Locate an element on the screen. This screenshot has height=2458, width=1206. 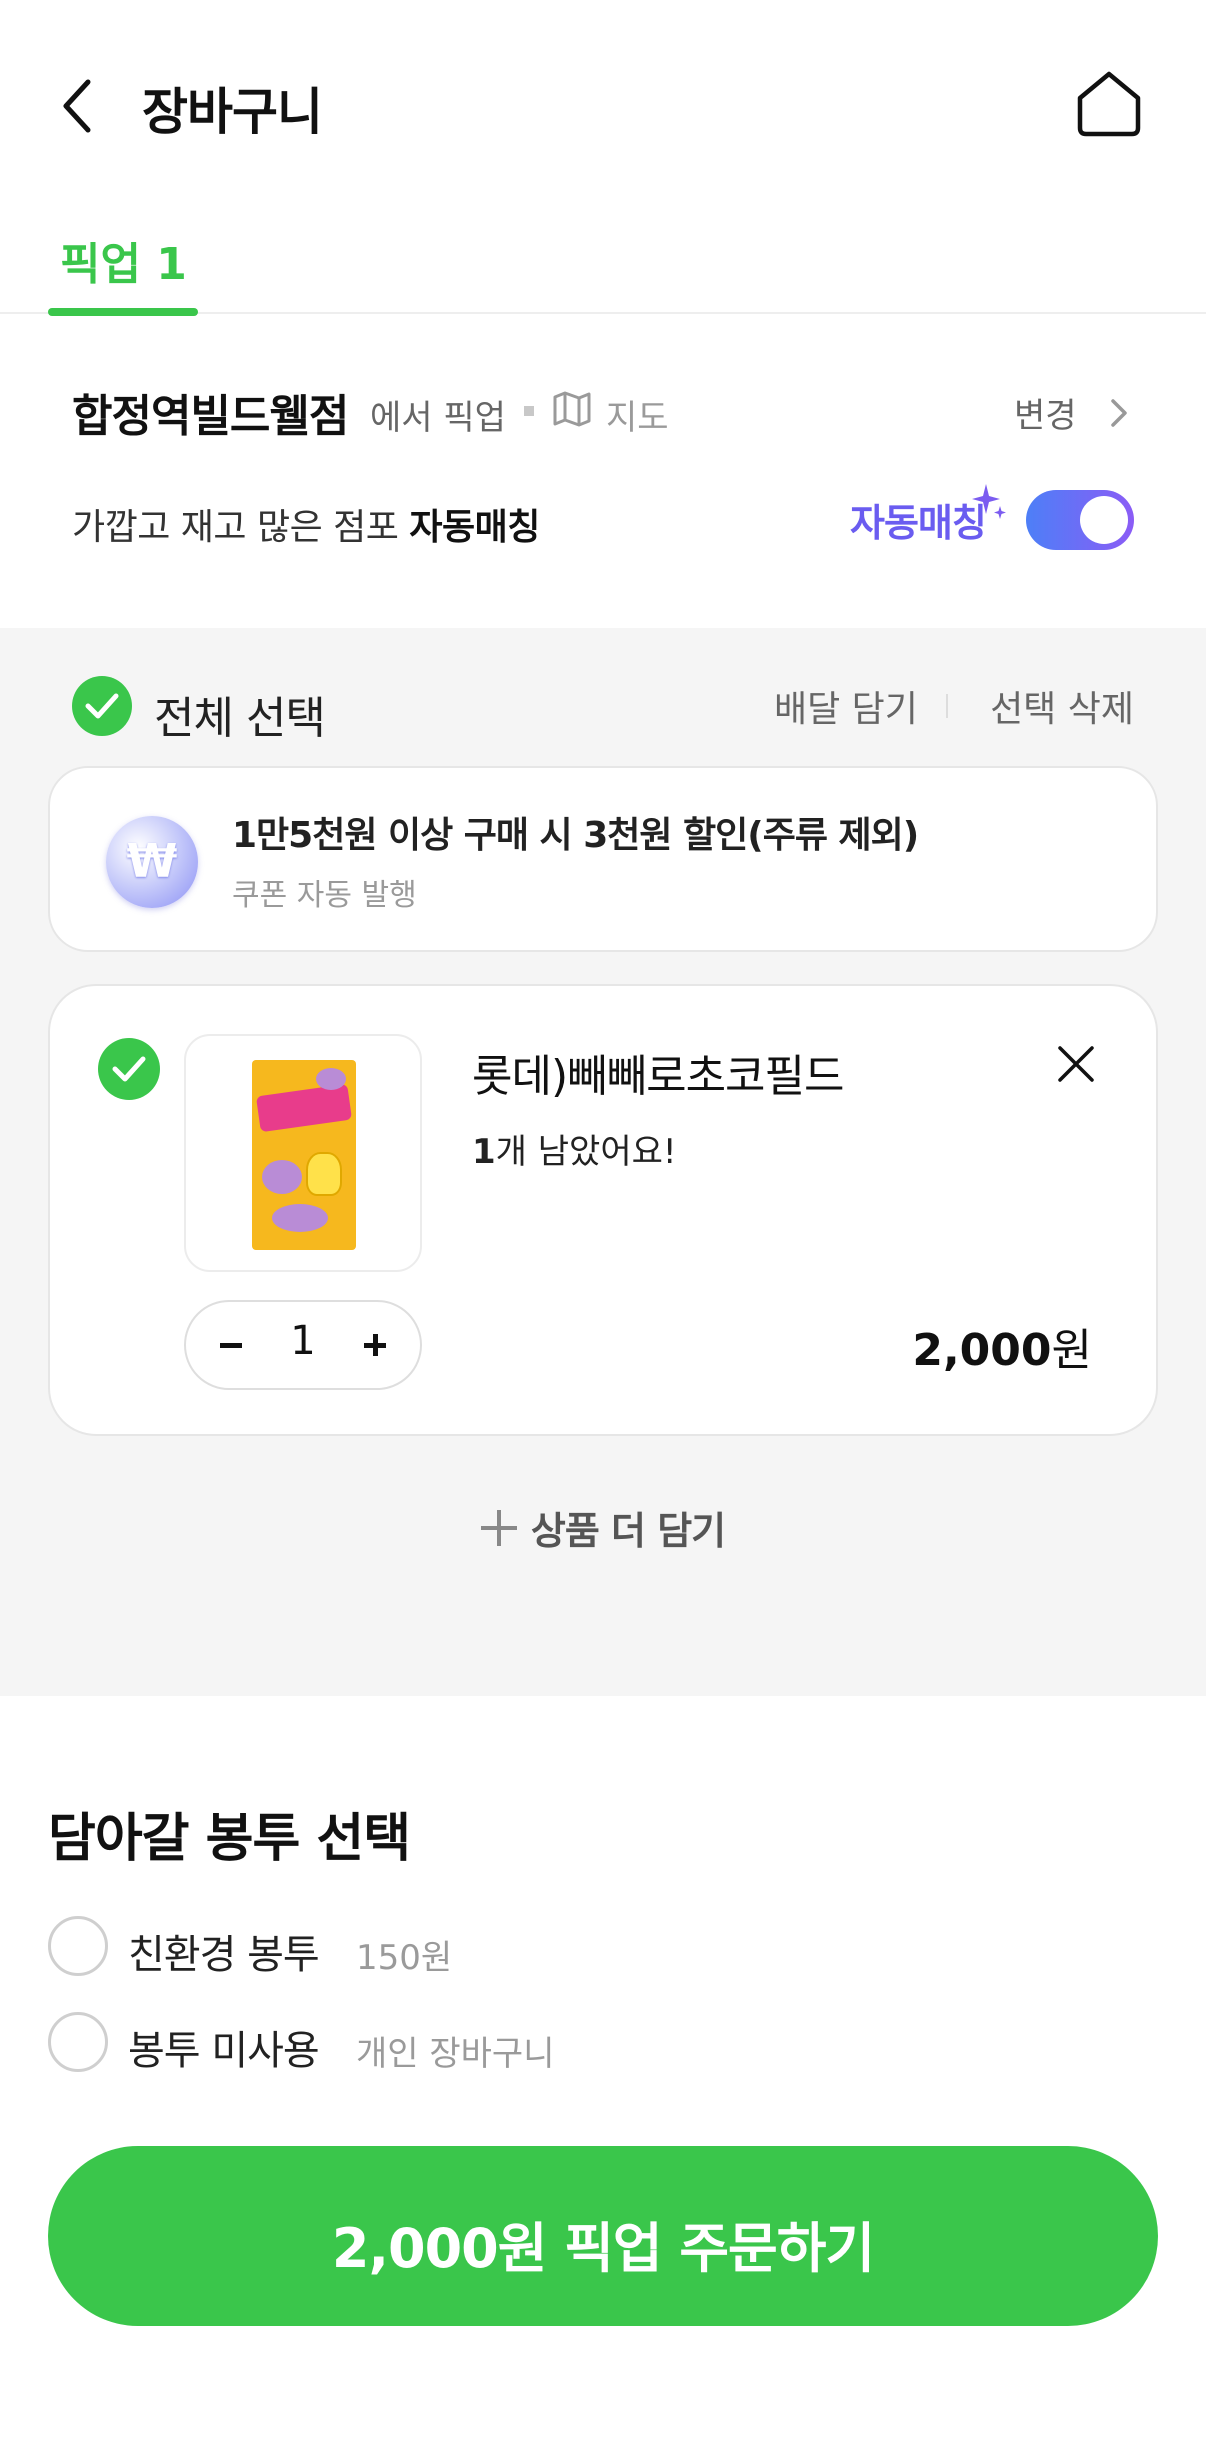
cart-actions: 배달 담기 선택 삭제 is located at coordinates (954, 705).